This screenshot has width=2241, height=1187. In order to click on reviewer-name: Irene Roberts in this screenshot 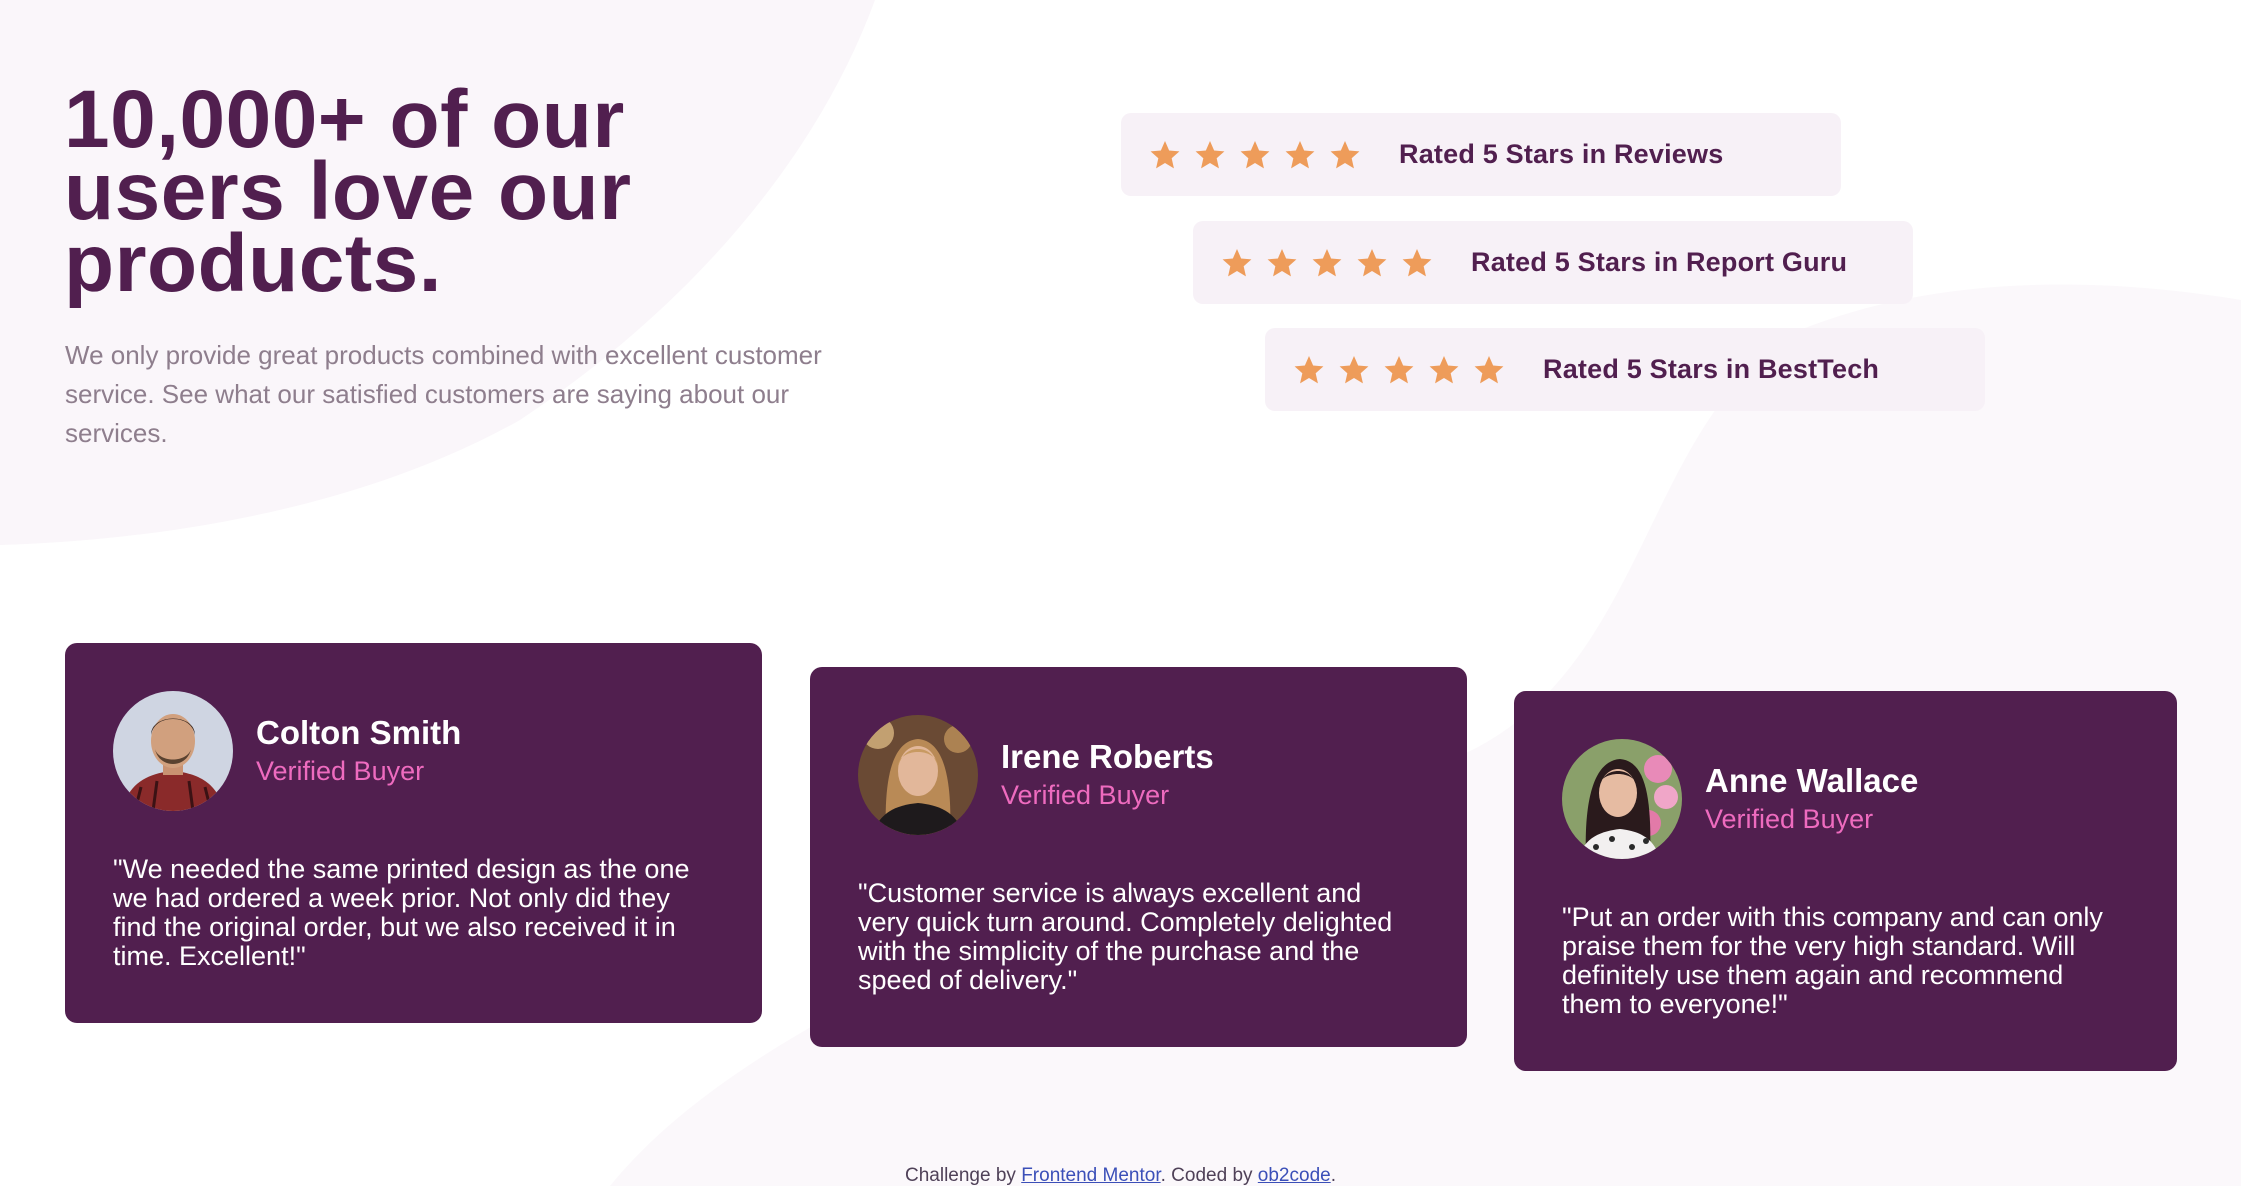, I will do `click(1107, 756)`.